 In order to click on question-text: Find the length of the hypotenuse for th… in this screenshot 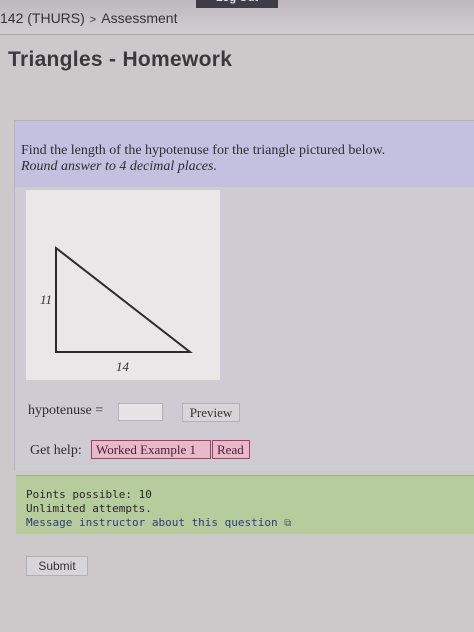, I will do `click(203, 159)`.